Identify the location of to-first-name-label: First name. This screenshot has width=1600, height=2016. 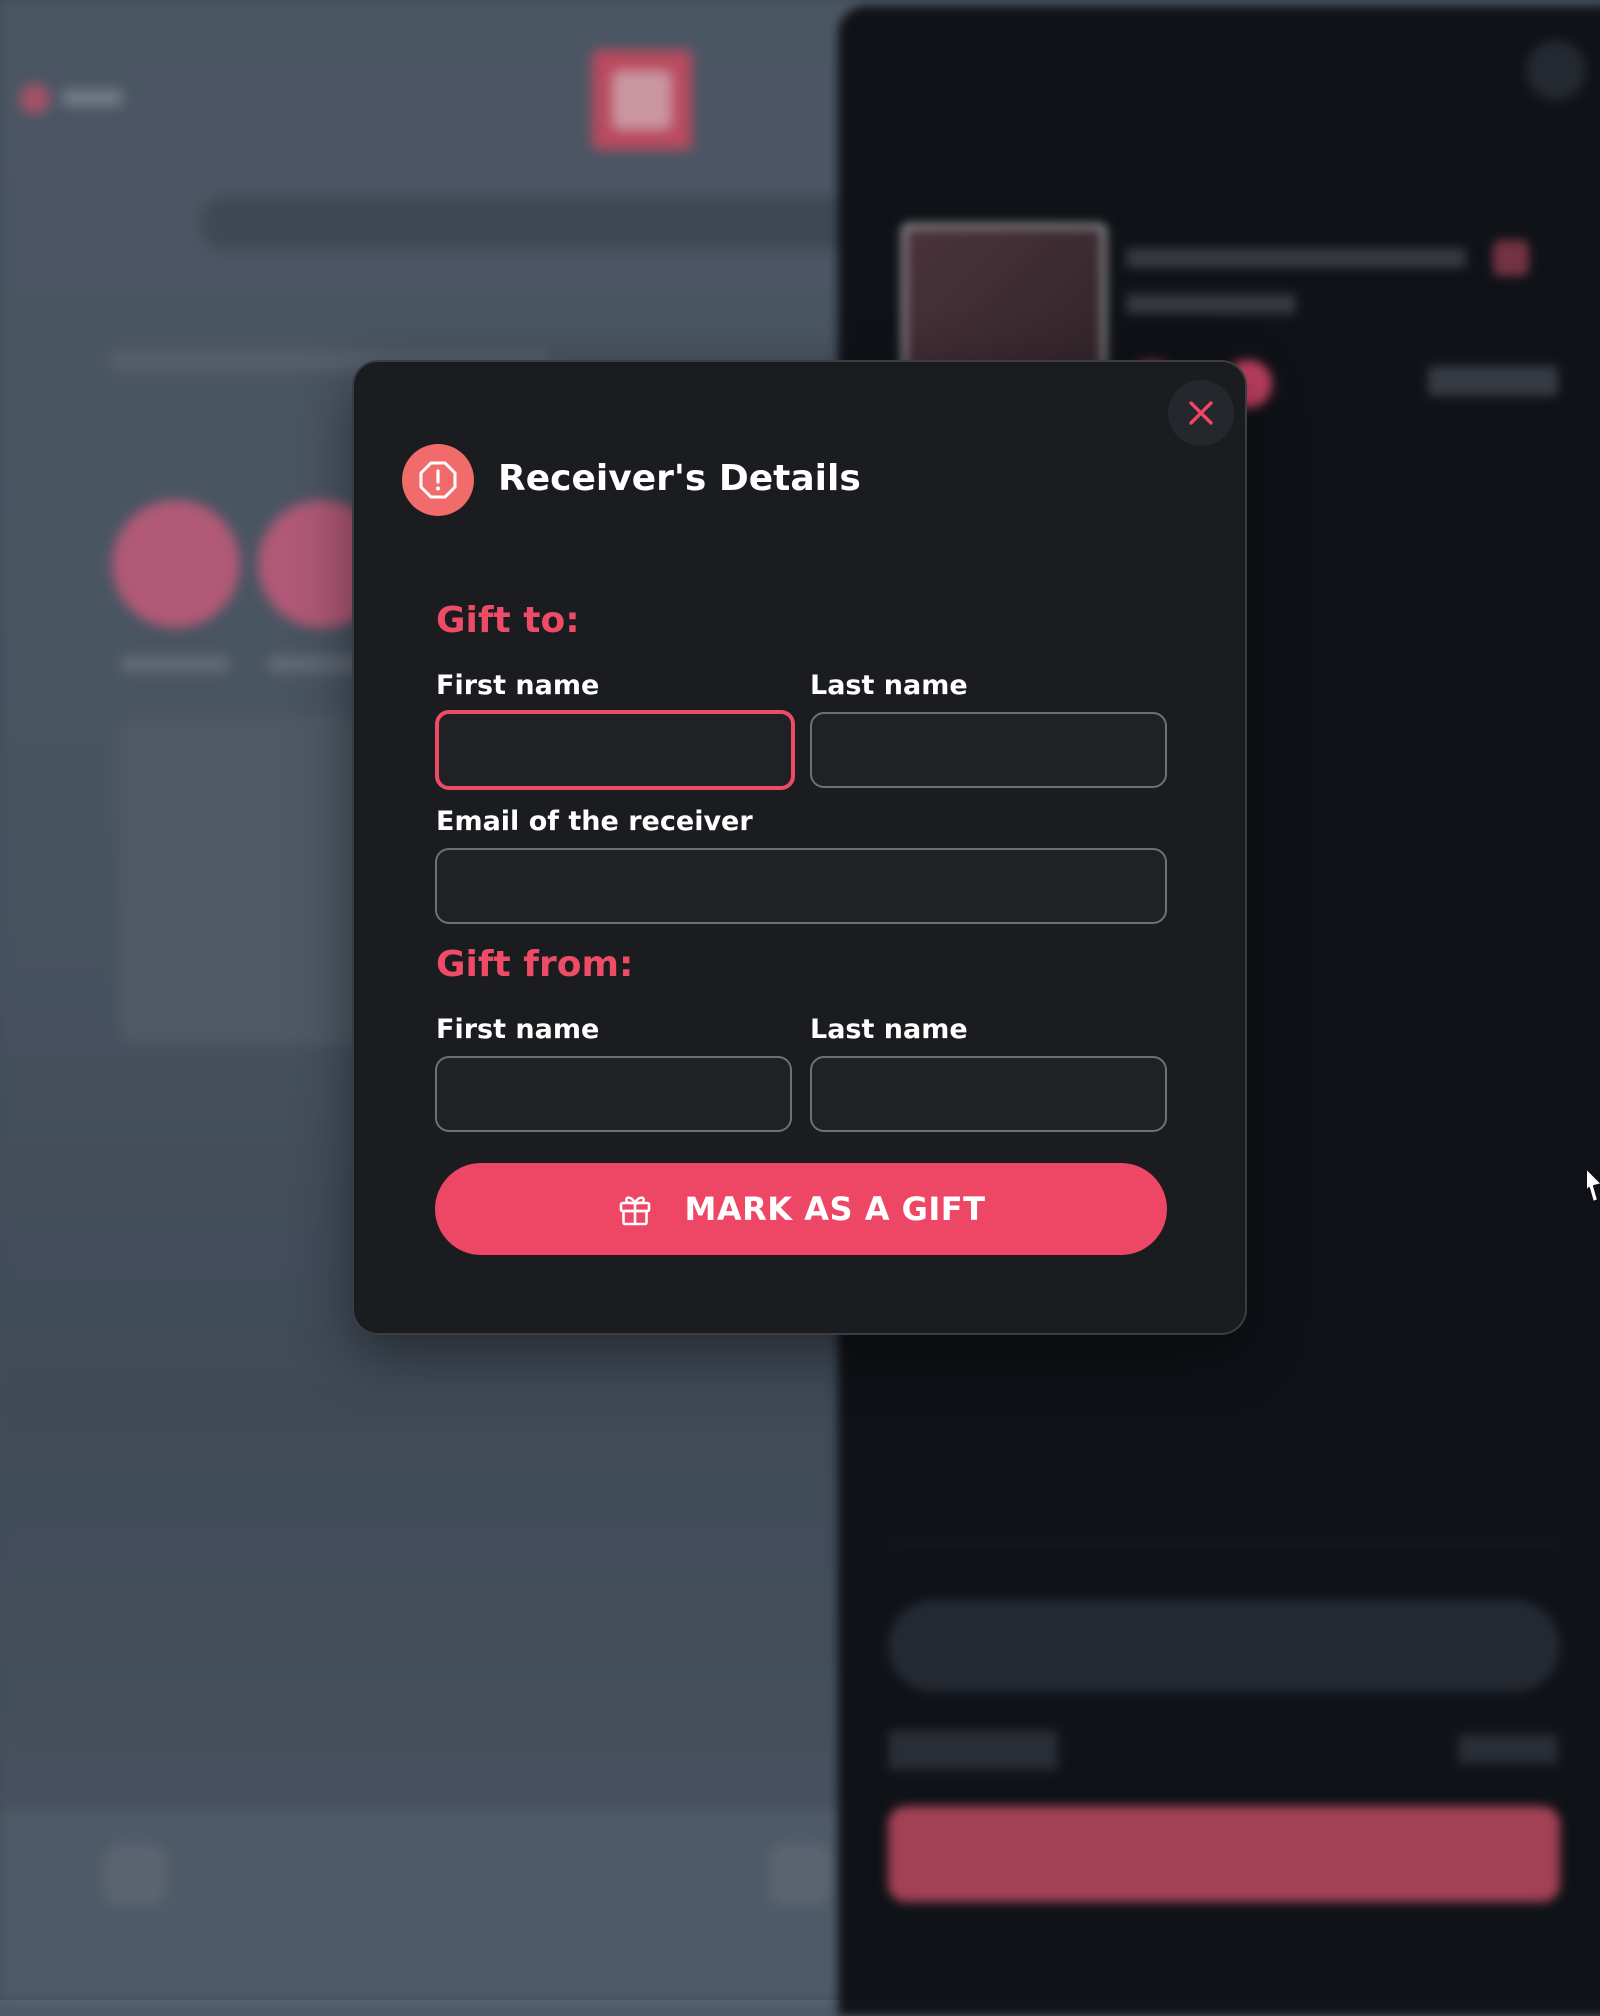
(518, 685).